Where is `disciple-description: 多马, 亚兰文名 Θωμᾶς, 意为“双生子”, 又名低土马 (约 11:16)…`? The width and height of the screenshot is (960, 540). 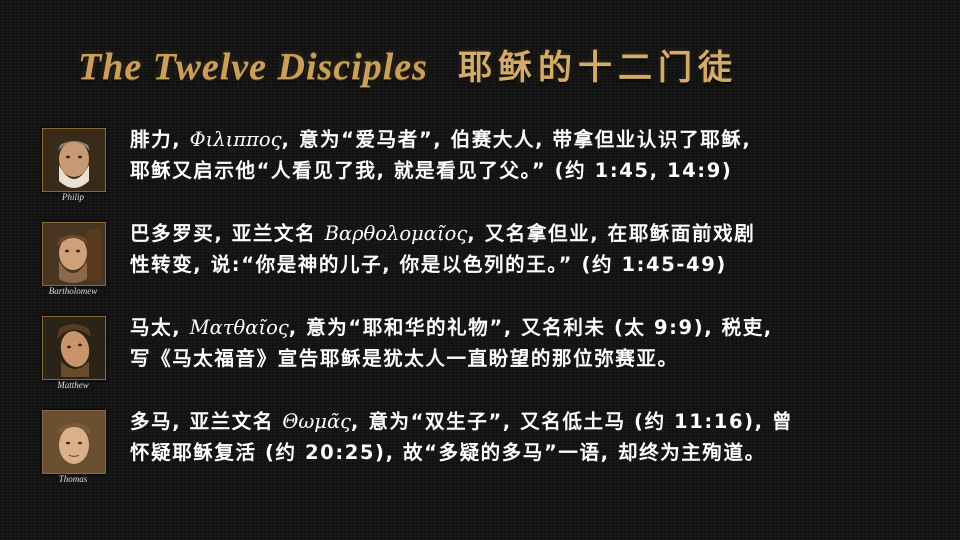
disciple-description: 多马, 亚兰文名 Θωμᾶς, 意为“双生子”, 又名低土马 (约 11:16)… is located at coordinates (462, 437).